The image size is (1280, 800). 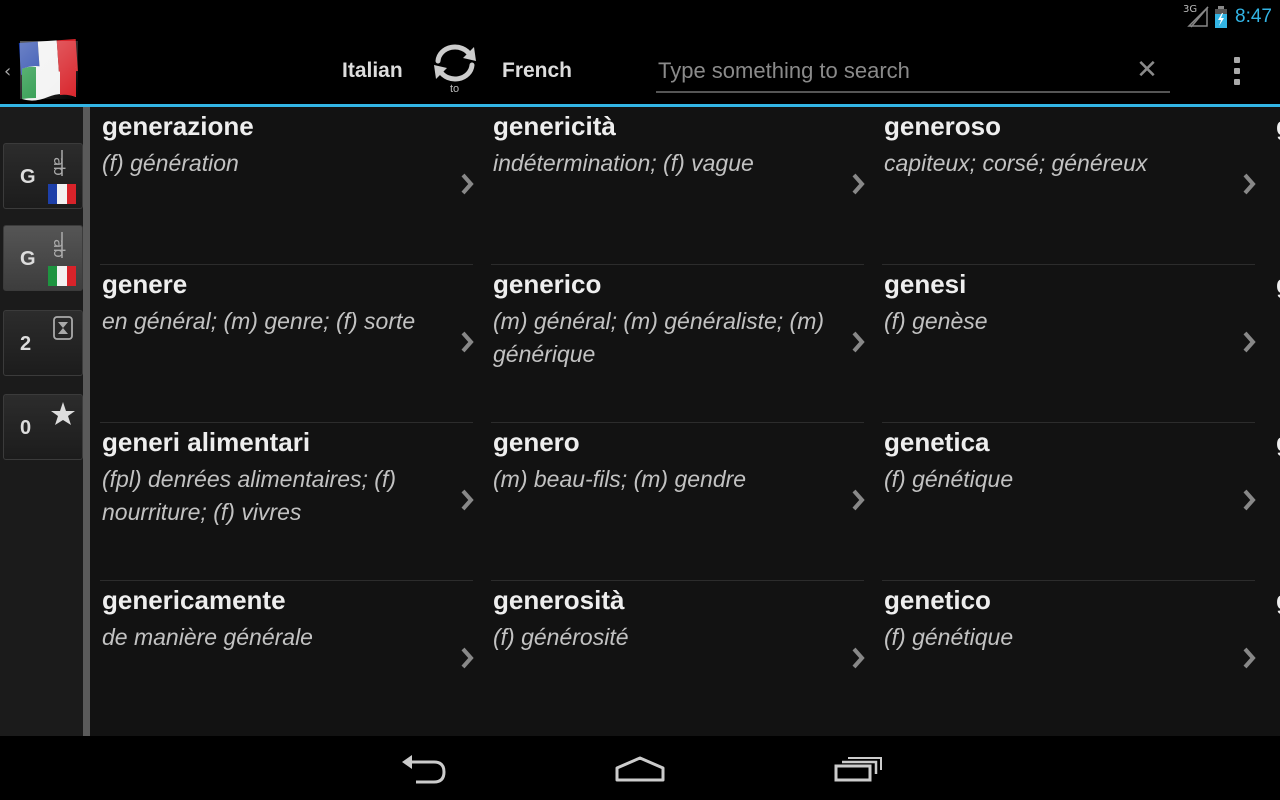 What do you see at coordinates (1067, 502) in the screenshot?
I see `list-item: genetica (f) génétique` at bounding box center [1067, 502].